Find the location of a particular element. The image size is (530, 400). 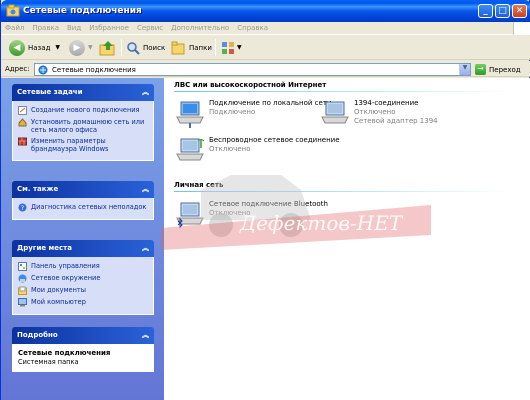

back-label: Назад is located at coordinates (39, 47).